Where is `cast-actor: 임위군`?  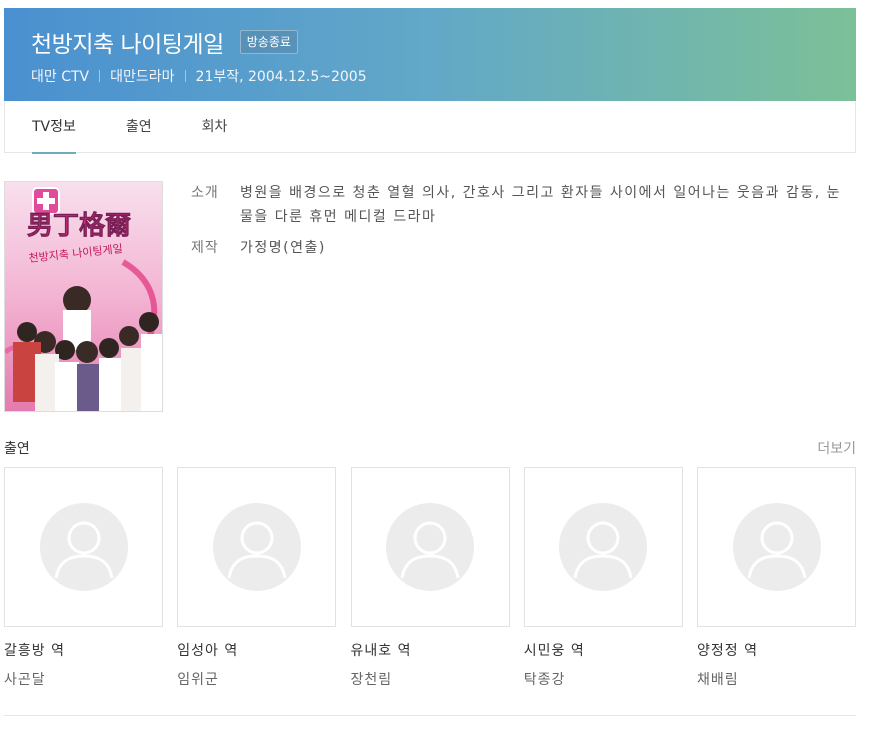 cast-actor: 임위군 is located at coordinates (256, 679).